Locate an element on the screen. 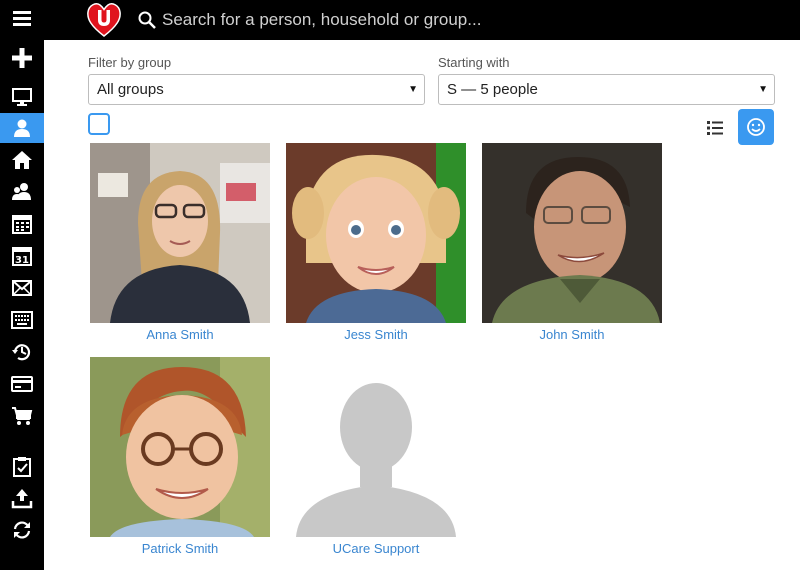  group-select: All groups ▼ is located at coordinates (256, 89).